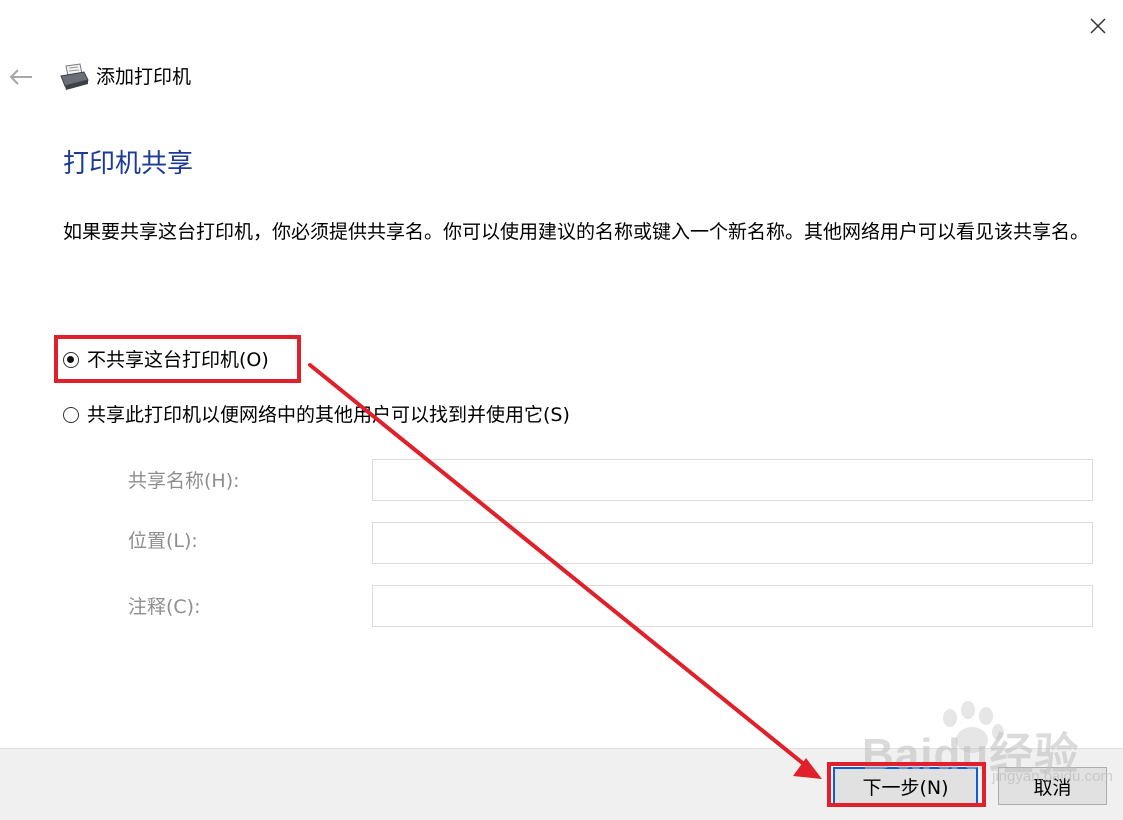 This screenshot has height=820, width=1123. Describe the element at coordinates (732, 543) in the screenshot. I see `location-input` at that location.